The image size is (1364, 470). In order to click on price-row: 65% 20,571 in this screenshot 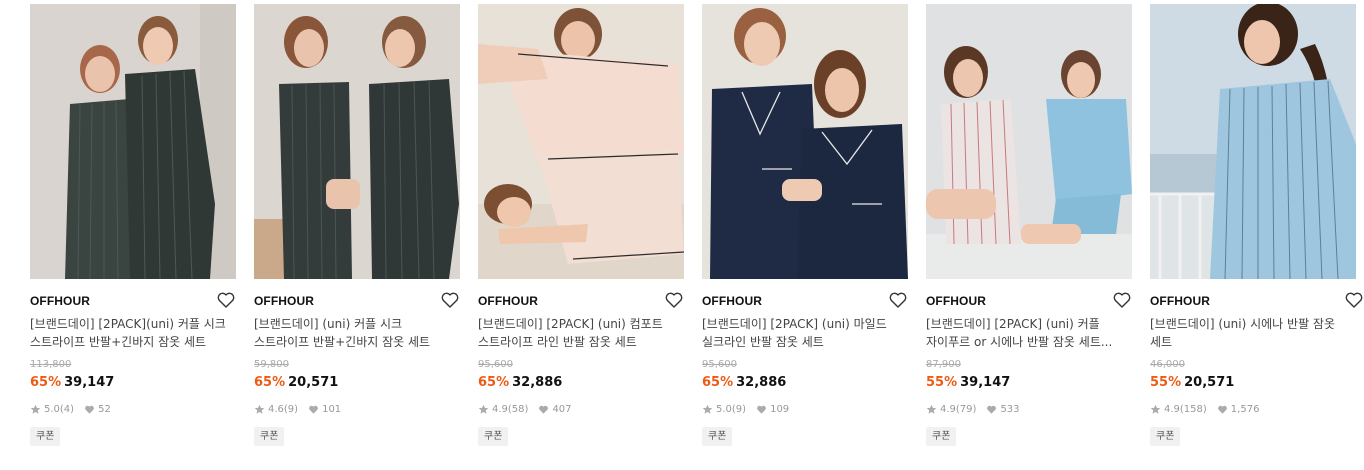, I will do `click(296, 382)`.